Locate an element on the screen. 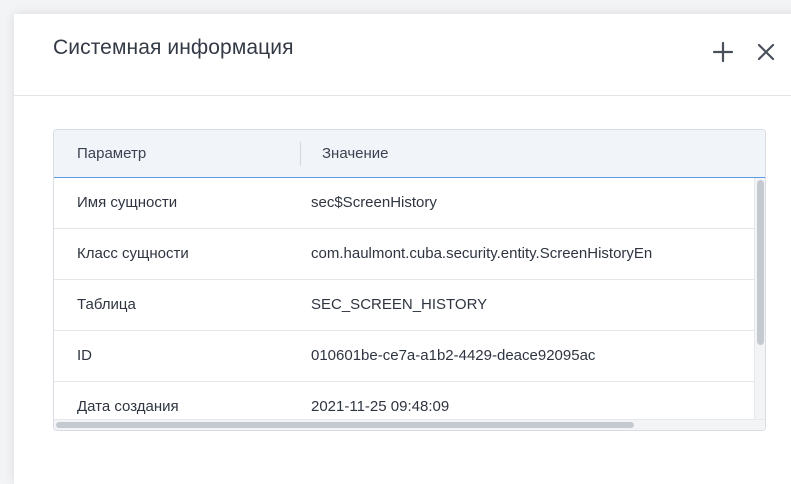 The image size is (791, 484). param-cell: Дата создания is located at coordinates (128, 406).